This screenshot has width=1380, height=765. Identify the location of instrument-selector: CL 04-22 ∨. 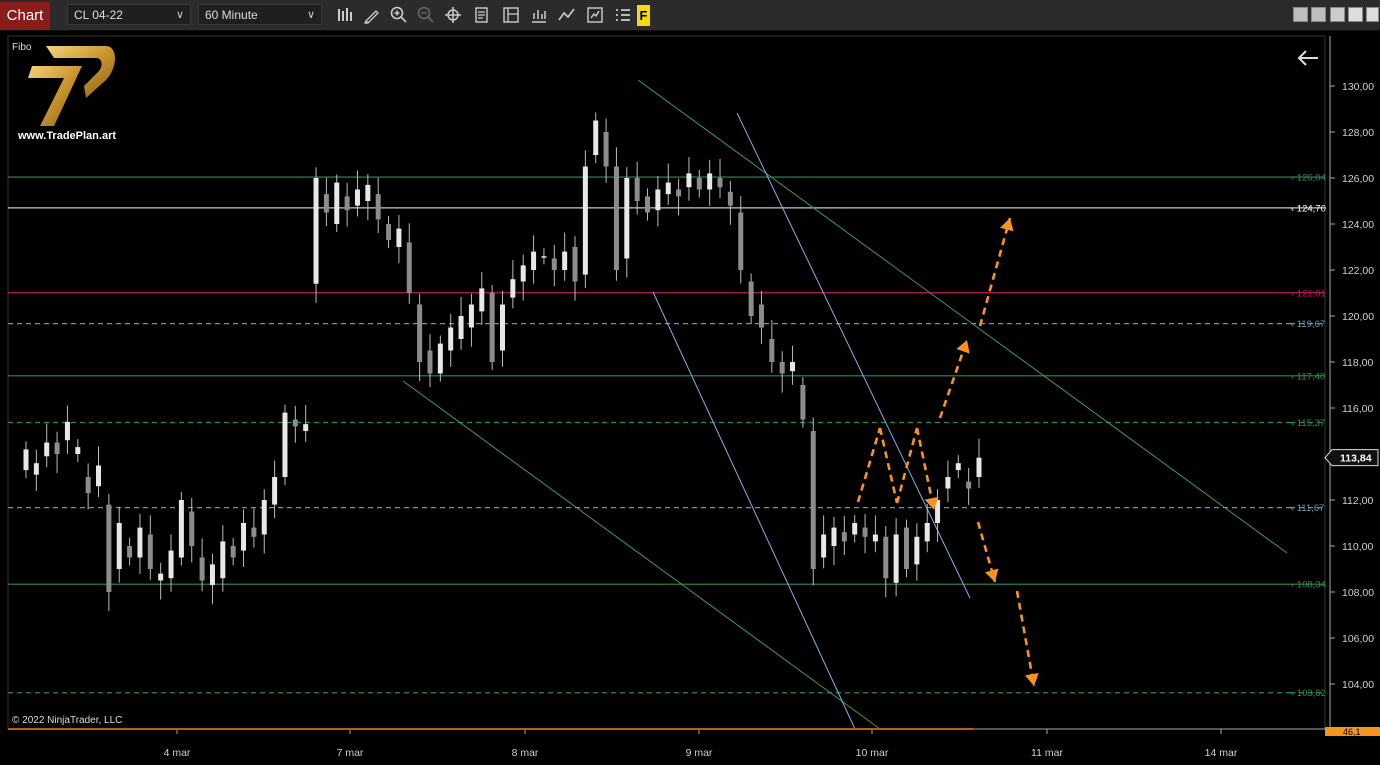
(129, 14).